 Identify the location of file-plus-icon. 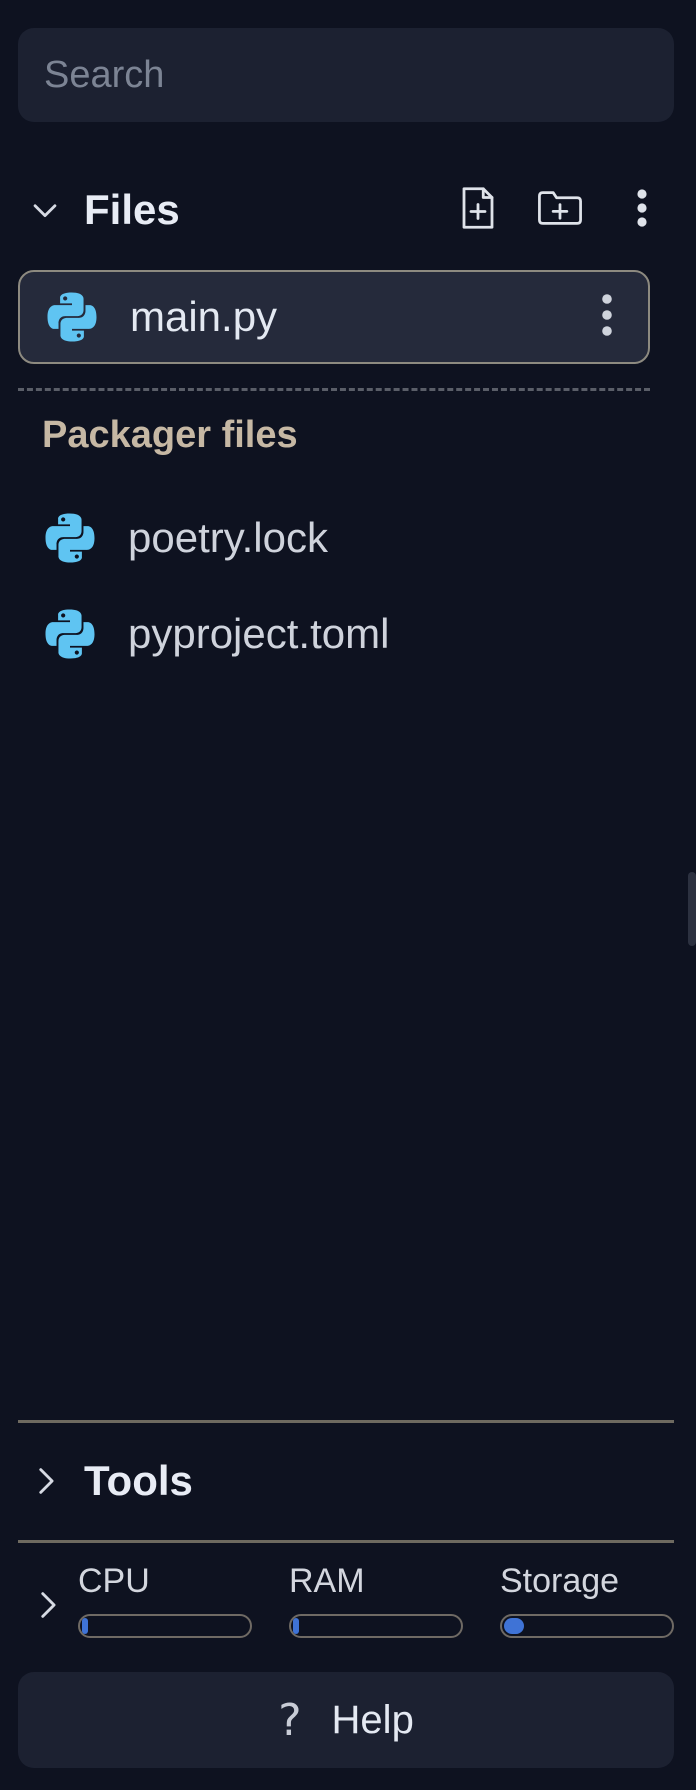
(478, 210).